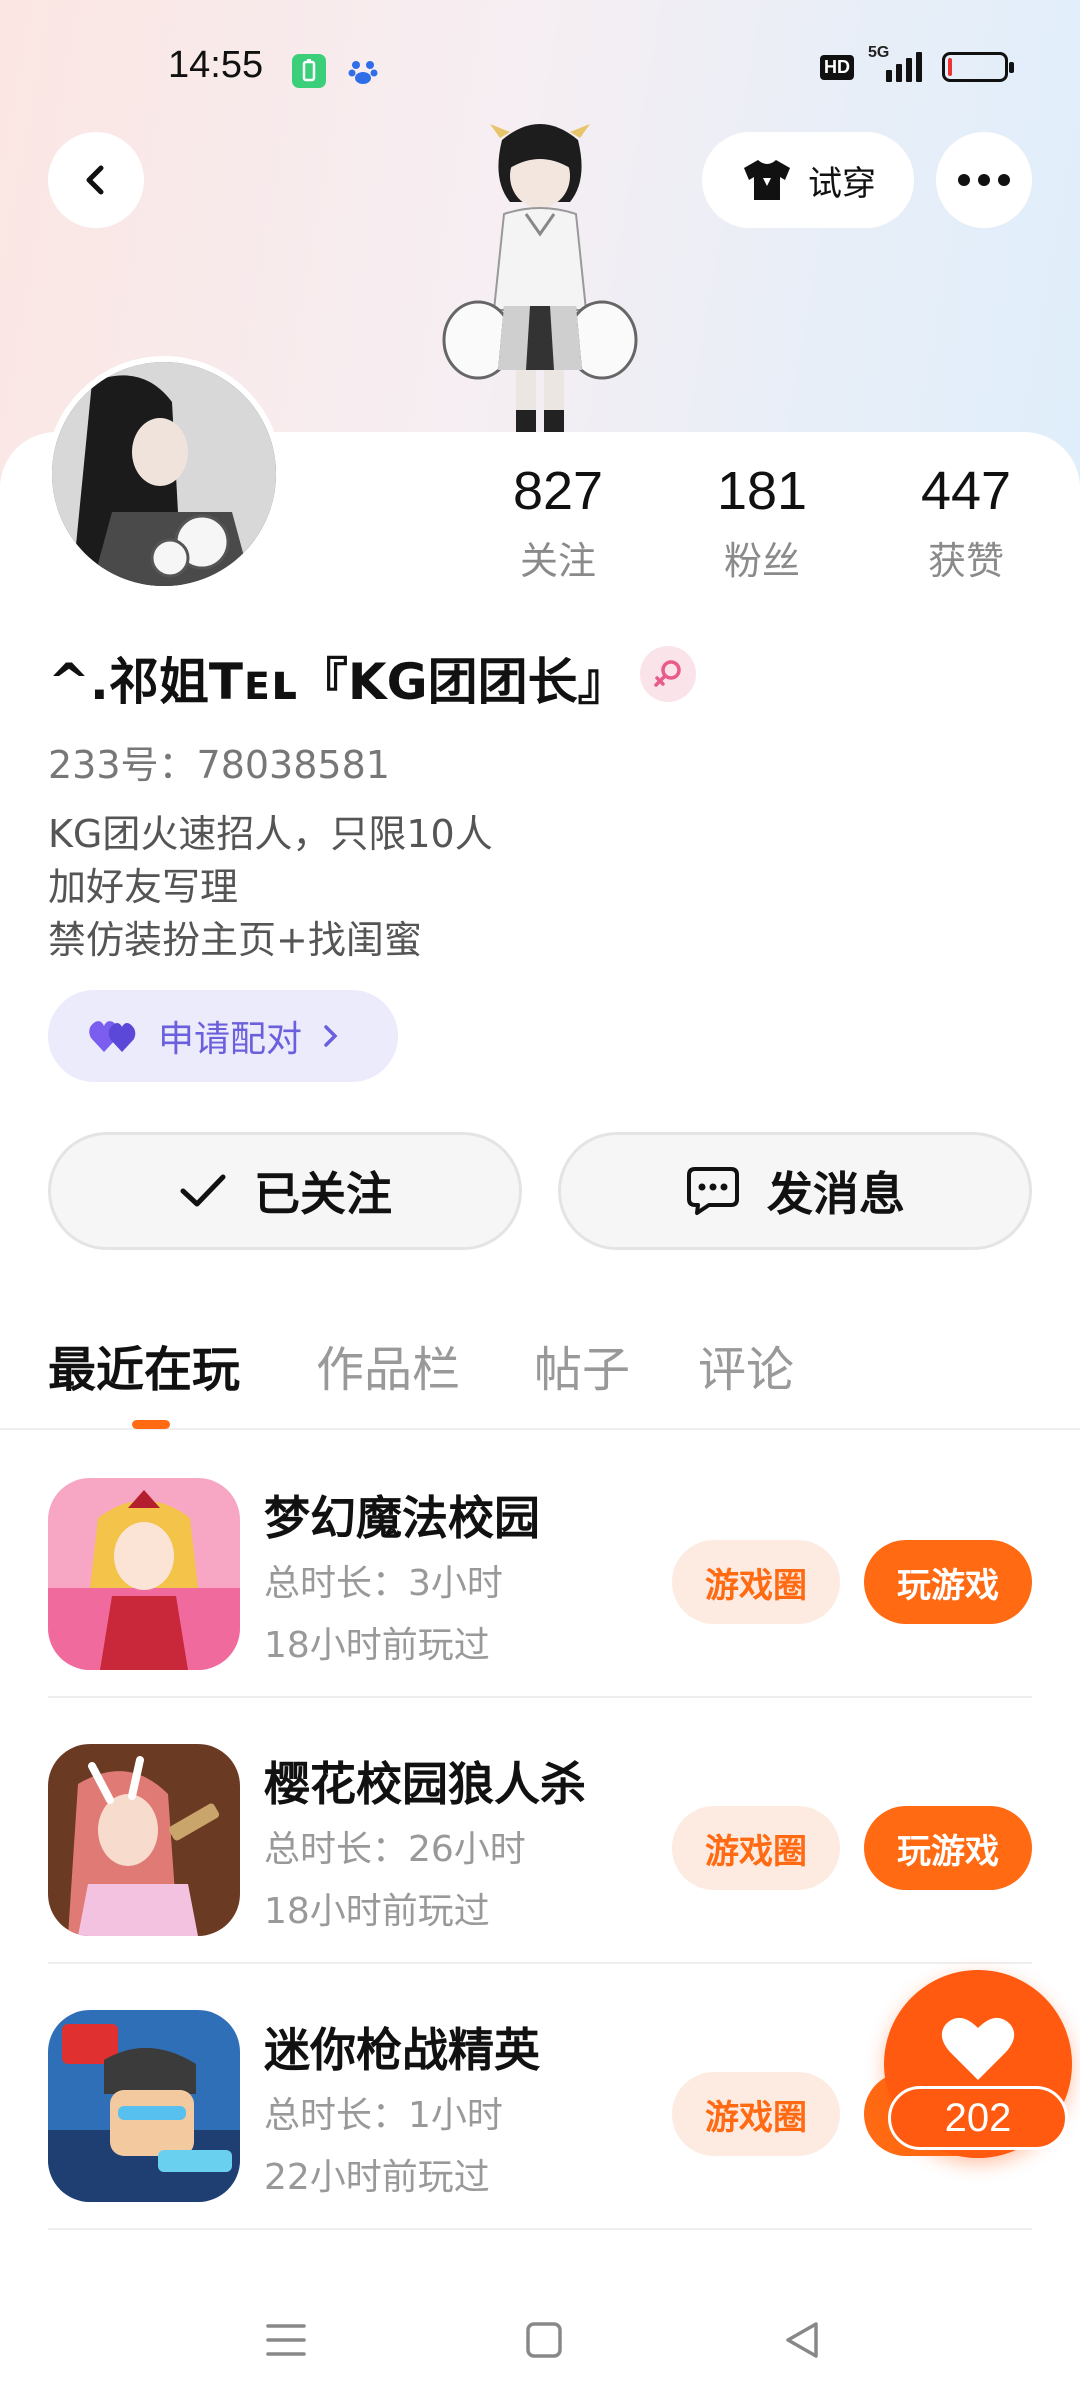  I want to click on chat-bubble-icon, so click(713, 1191).